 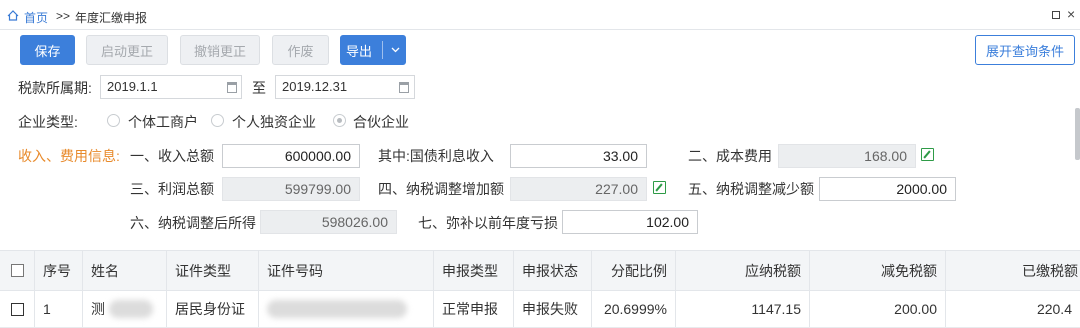 What do you see at coordinates (847, 156) in the screenshot?
I see `cost-input: 168.00` at bounding box center [847, 156].